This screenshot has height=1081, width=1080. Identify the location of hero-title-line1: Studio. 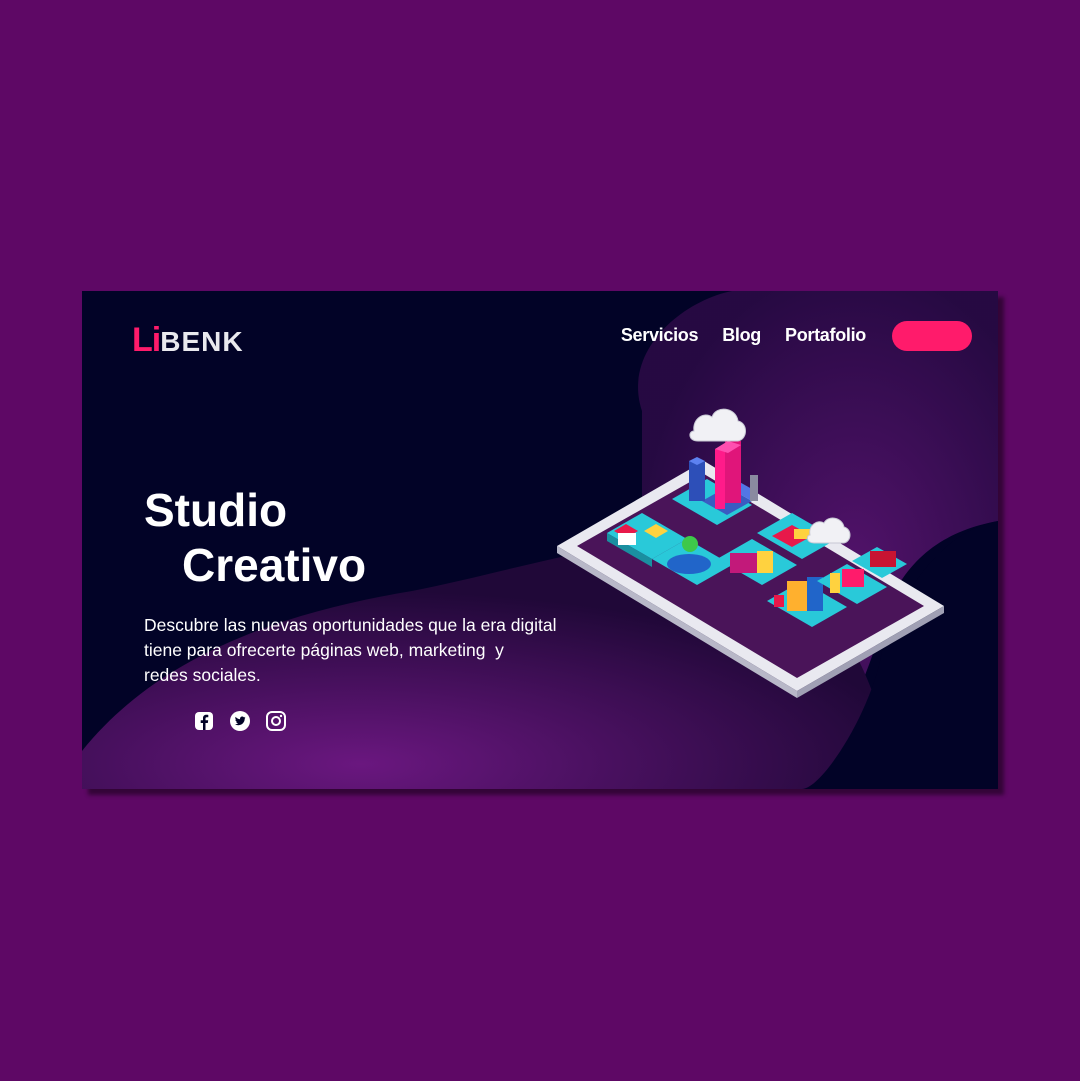
(216, 510).